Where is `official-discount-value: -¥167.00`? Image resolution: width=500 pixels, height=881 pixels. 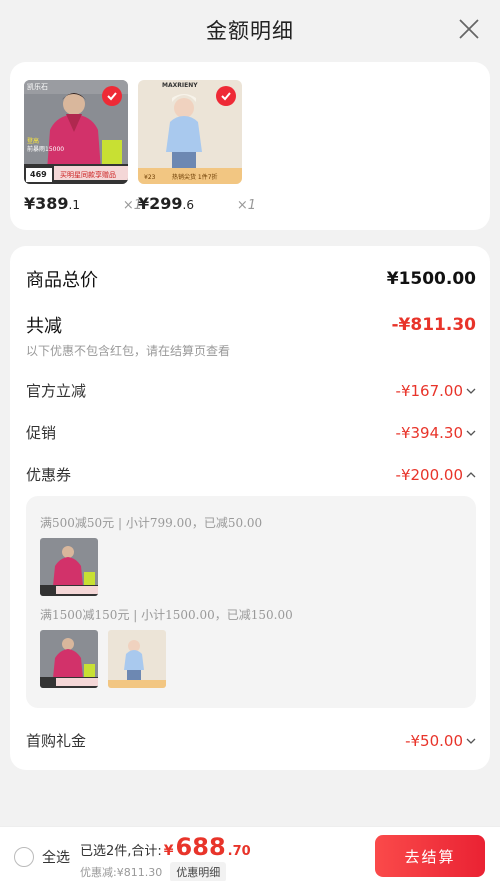
official-discount-value: -¥167.00 is located at coordinates (429, 390).